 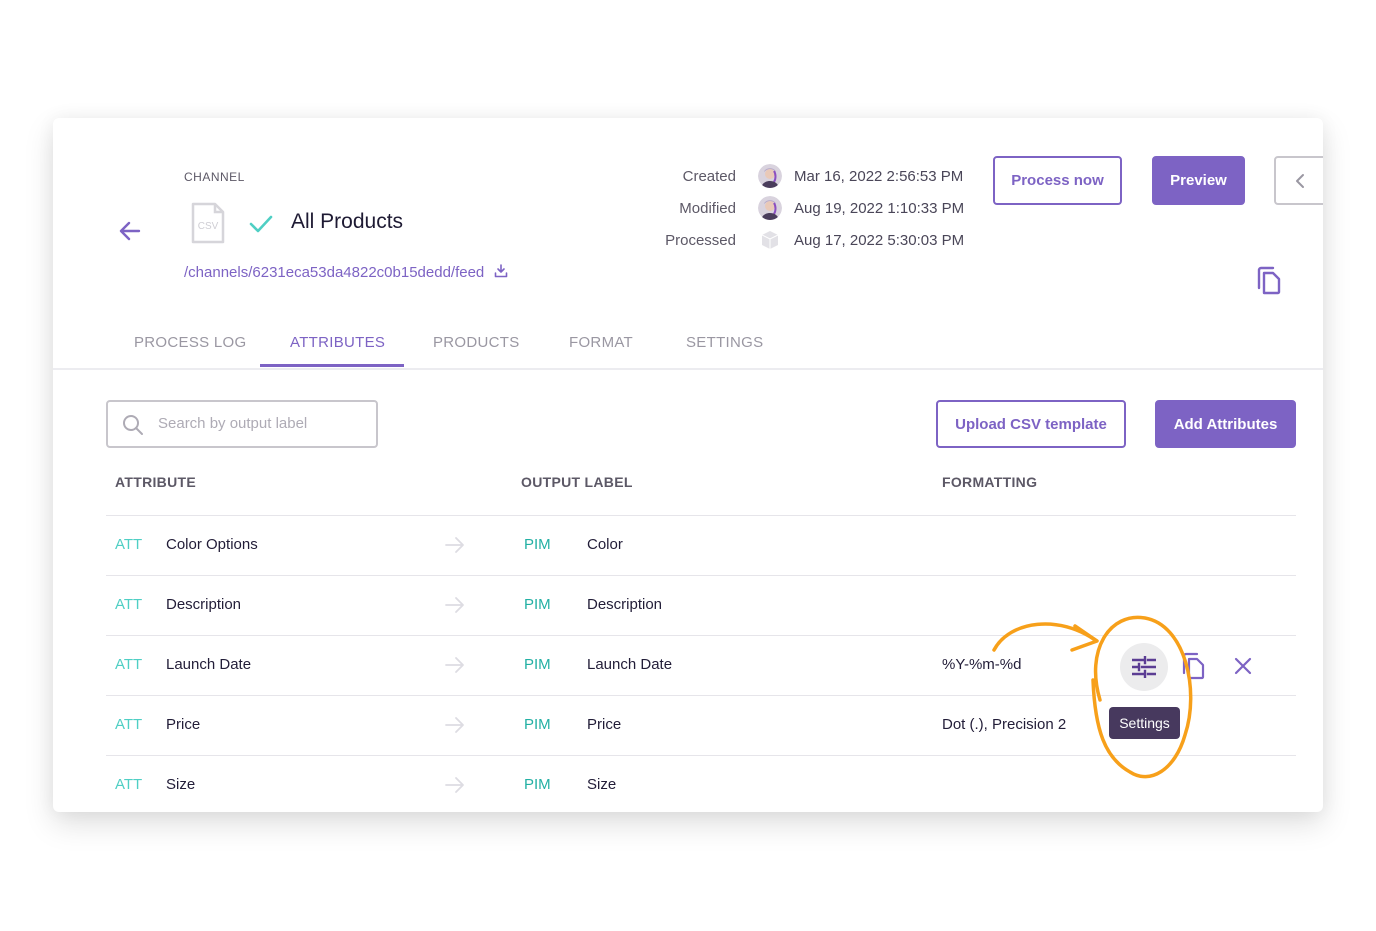 I want to click on csv-file-icon: CSV, so click(x=208, y=223).